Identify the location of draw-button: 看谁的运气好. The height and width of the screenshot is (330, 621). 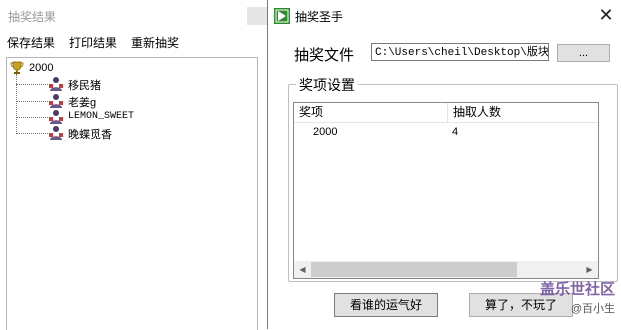
(386, 305).